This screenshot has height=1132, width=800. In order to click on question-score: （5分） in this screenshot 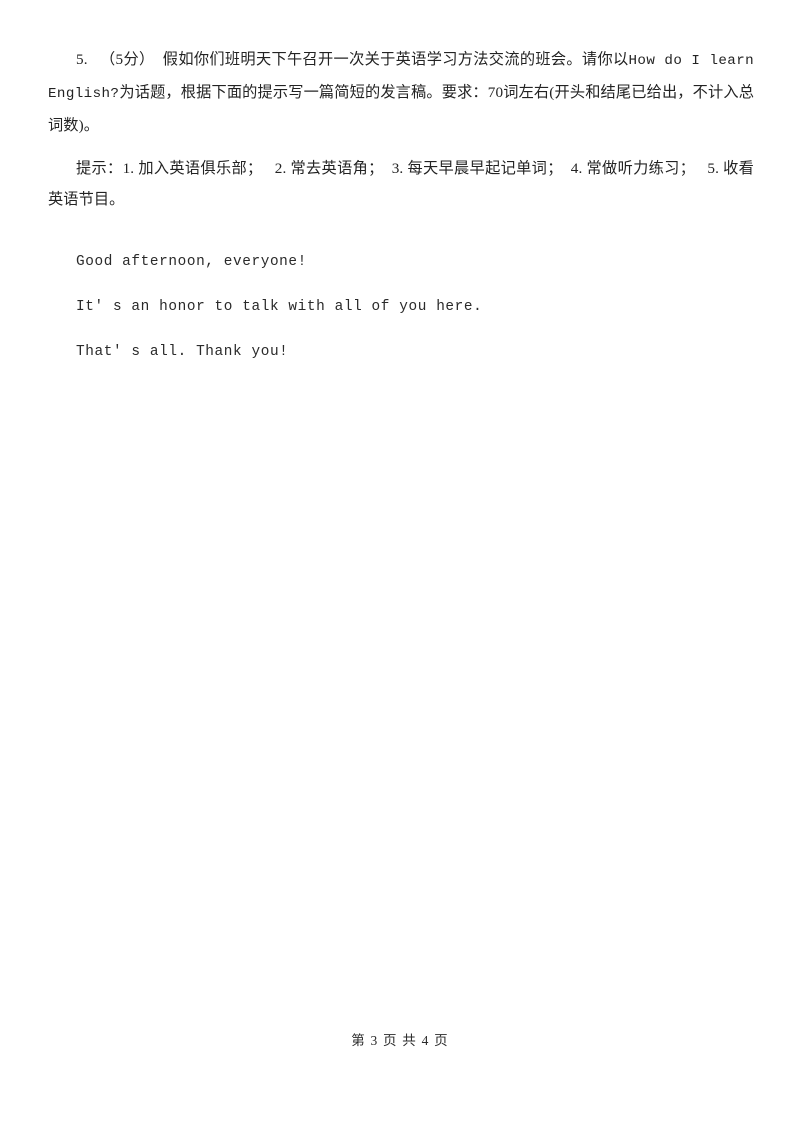, I will do `click(127, 59)`.